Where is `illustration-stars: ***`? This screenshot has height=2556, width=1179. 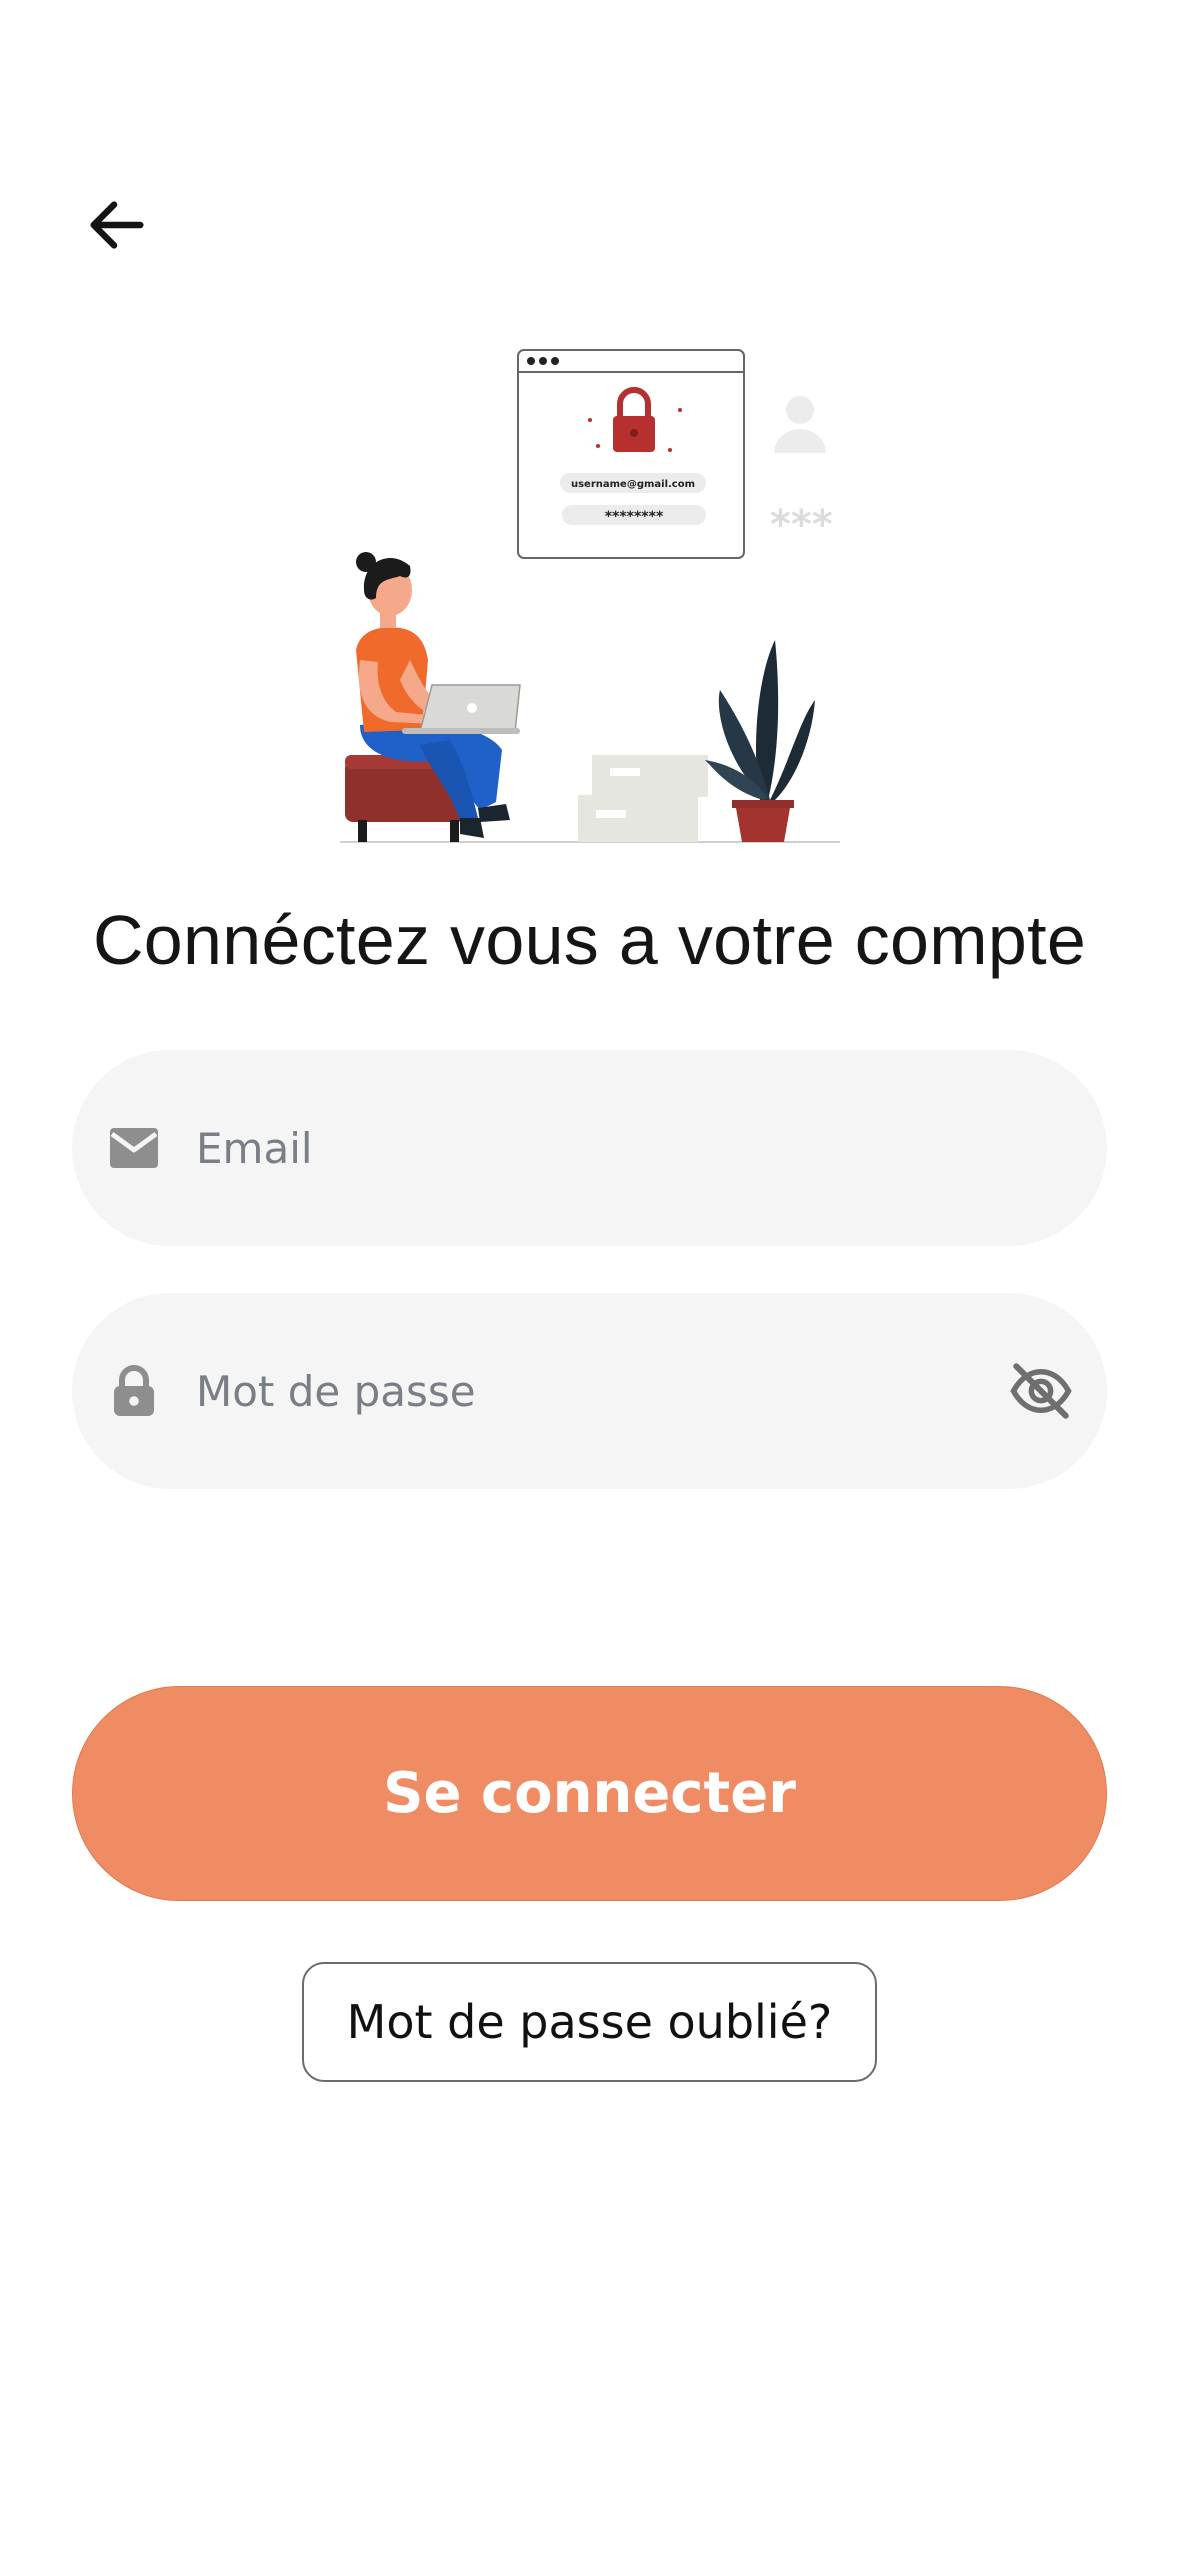
illustration-stars: *** is located at coordinates (801, 525).